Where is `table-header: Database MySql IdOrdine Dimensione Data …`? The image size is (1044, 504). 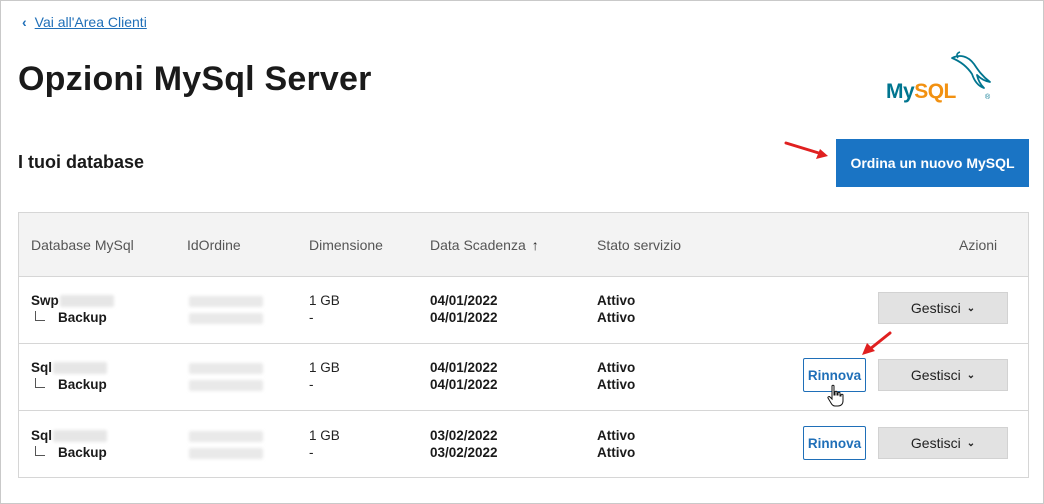
table-header: Database MySql IdOrdine Dimensione Data … is located at coordinates (523, 245).